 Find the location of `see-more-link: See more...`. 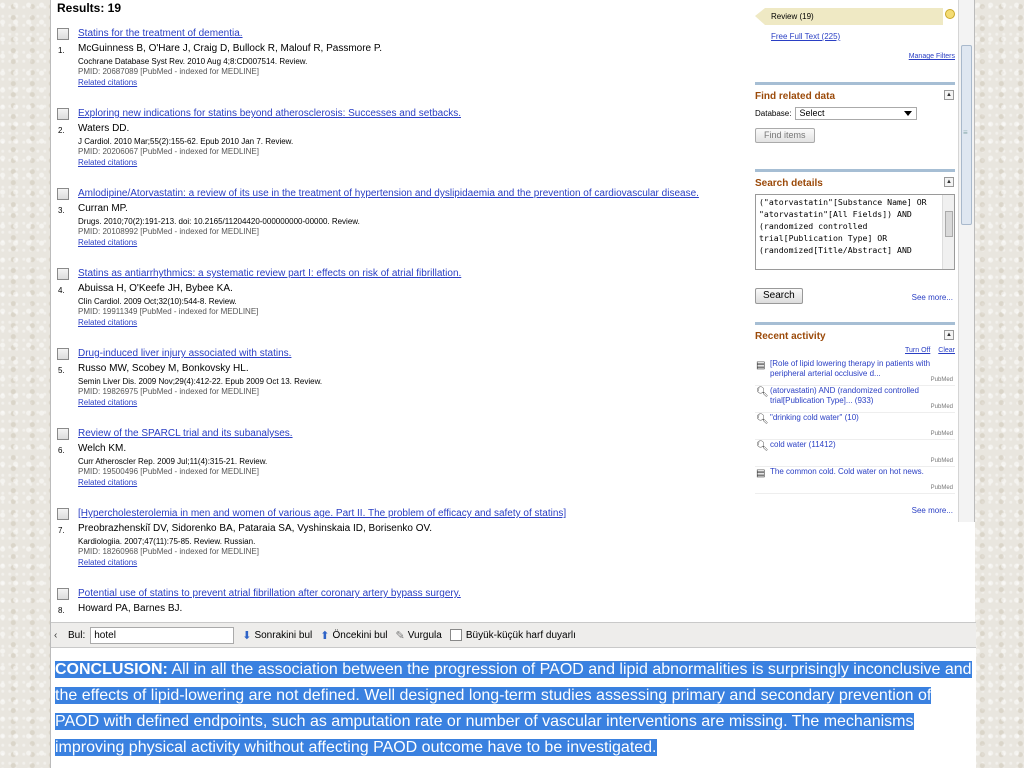

see-more-link: See more... is located at coordinates (932, 297).